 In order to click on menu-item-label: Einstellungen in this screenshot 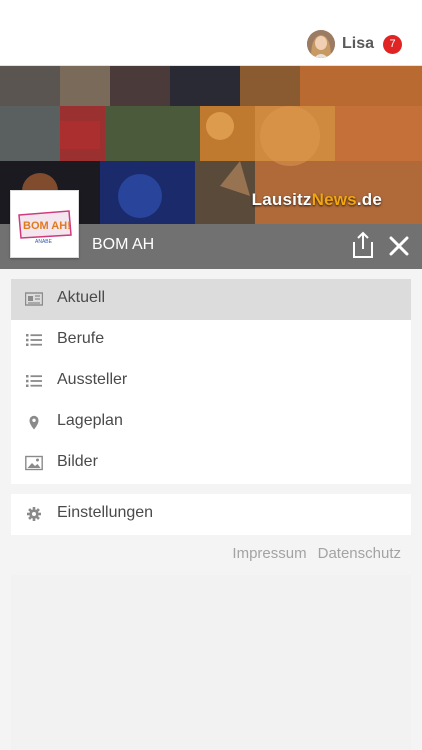, I will do `click(105, 512)`.